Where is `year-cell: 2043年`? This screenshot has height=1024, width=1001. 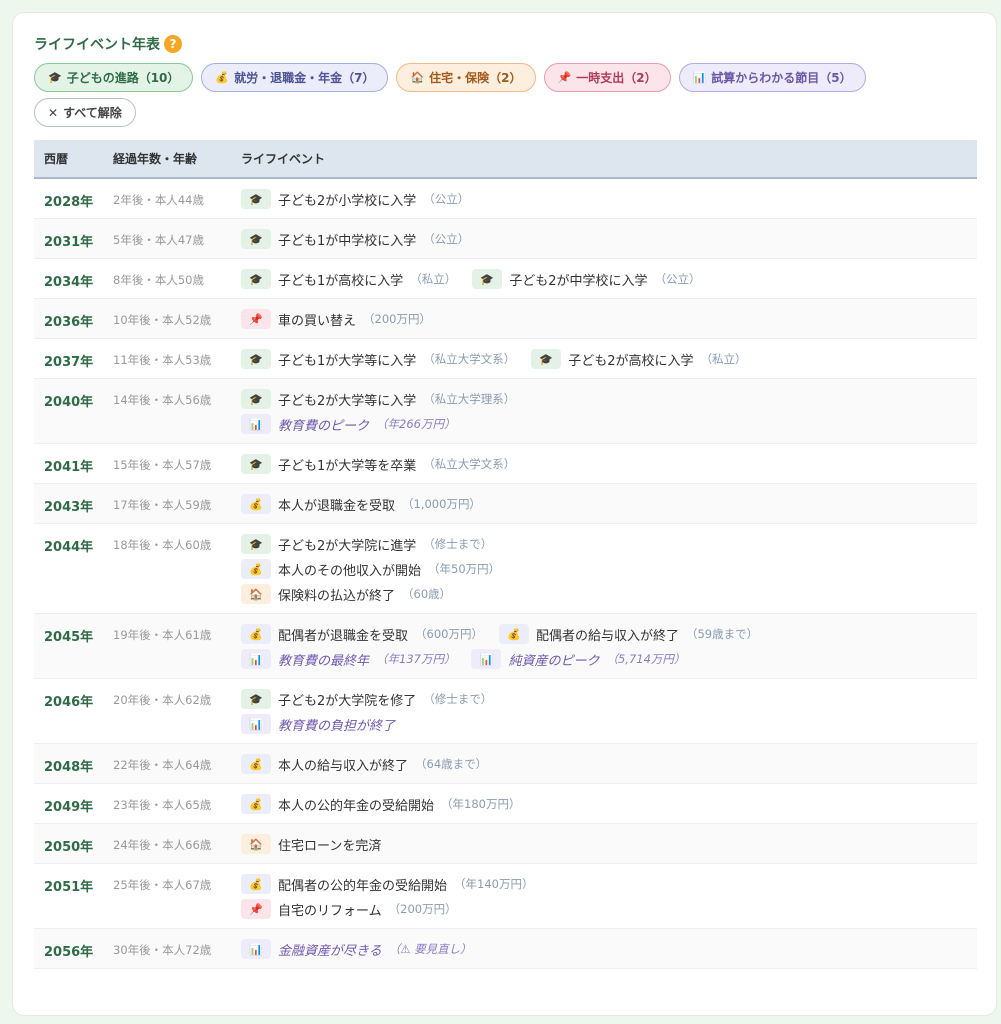 year-cell: 2043年 is located at coordinates (69, 507).